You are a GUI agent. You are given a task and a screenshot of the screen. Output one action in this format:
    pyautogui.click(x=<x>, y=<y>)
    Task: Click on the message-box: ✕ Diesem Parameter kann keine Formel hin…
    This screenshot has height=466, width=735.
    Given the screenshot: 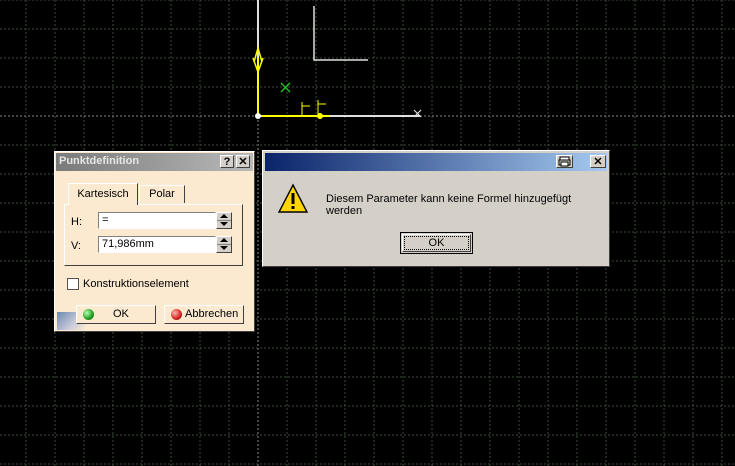 What is the action you would take?
    pyautogui.click(x=436, y=208)
    